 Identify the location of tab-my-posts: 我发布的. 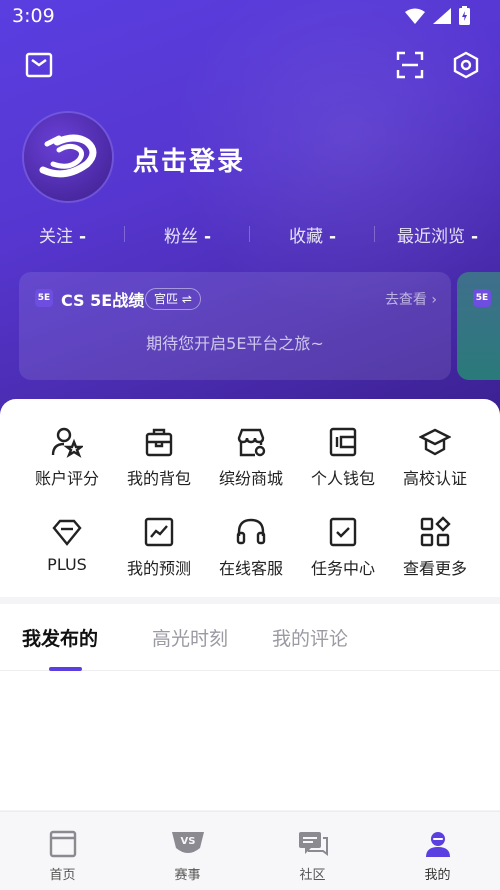
(60, 637).